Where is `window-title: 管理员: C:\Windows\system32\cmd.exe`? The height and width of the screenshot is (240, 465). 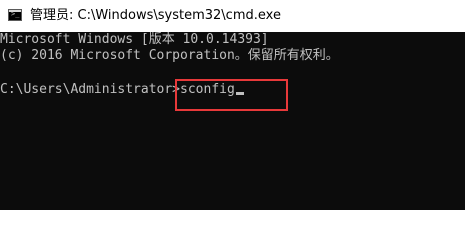
window-title: 管理员: C:\Windows\system32\cmd.exe is located at coordinates (155, 15).